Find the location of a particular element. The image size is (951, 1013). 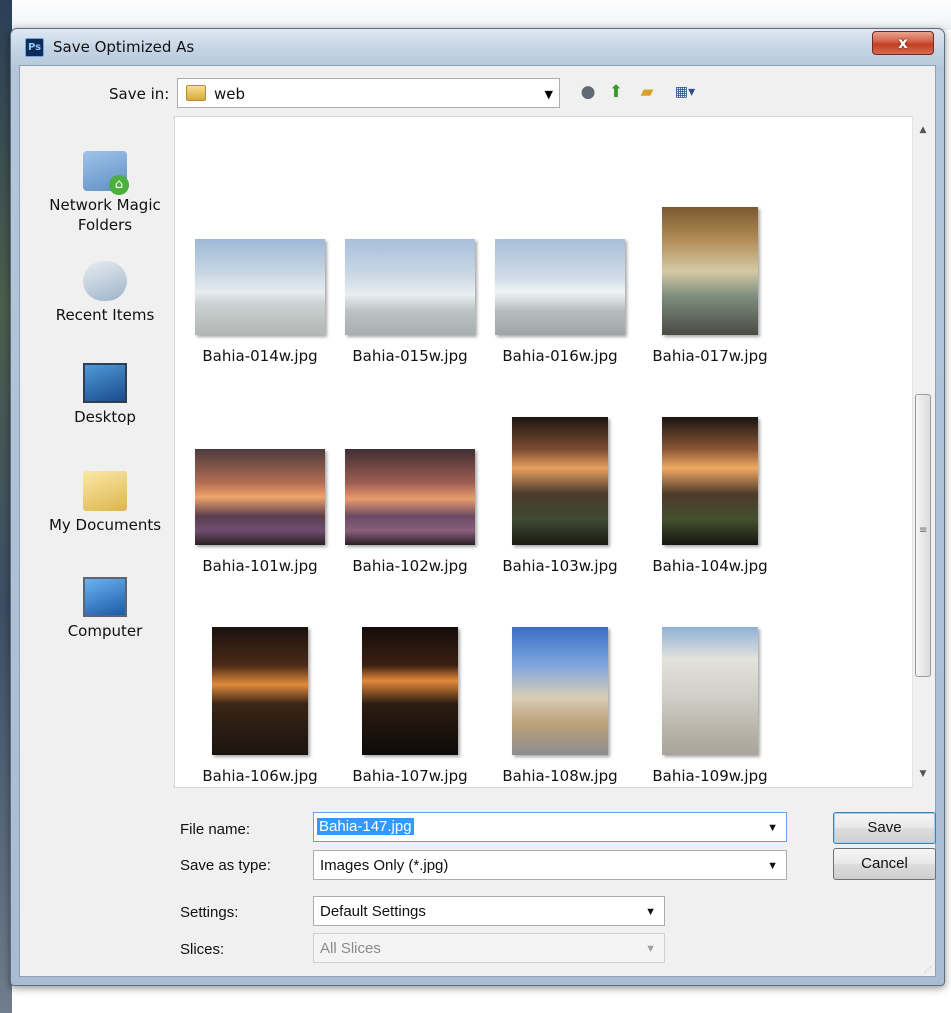

file-item: Bahia-102w.jpg is located at coordinates (410, 512).